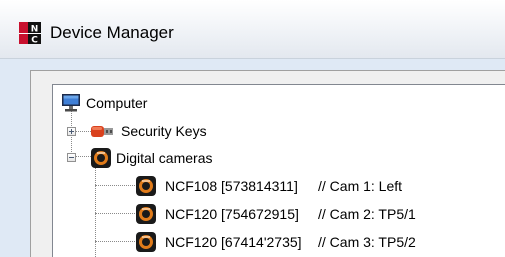  Describe the element at coordinates (102, 131) in the screenshot. I see `security-key-icon` at that location.